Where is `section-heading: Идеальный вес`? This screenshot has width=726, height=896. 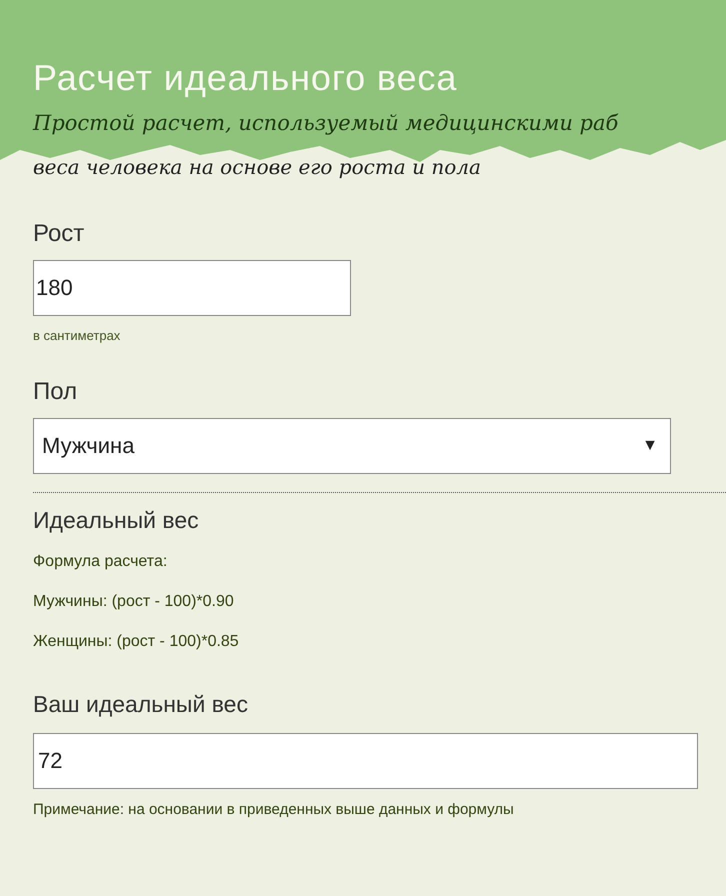 section-heading: Идеальный вес is located at coordinates (116, 520).